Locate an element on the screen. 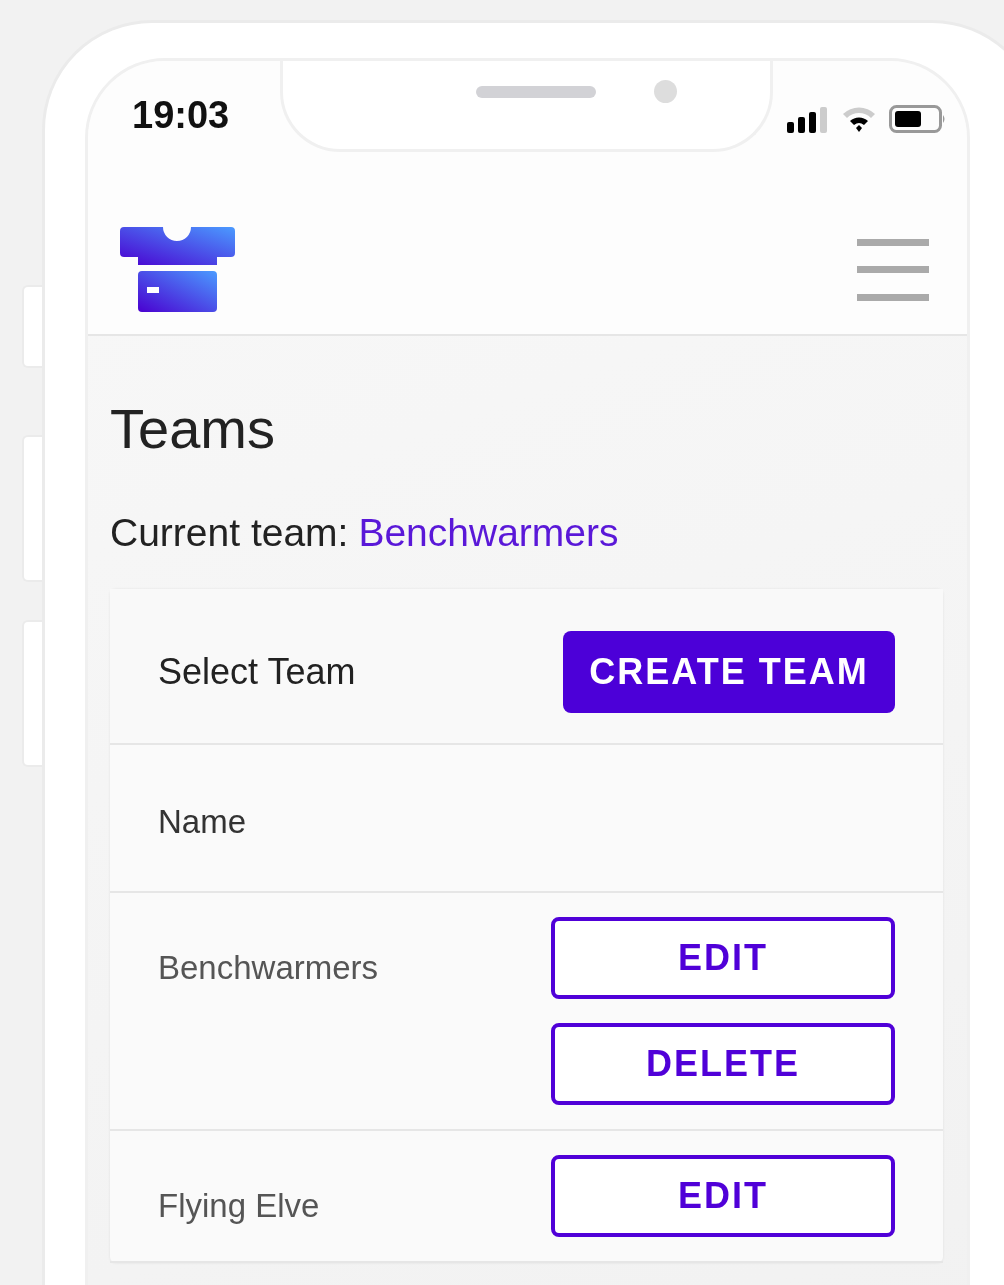 This screenshot has width=1004, height=1285. page-title: Teams is located at coordinates (193, 428).